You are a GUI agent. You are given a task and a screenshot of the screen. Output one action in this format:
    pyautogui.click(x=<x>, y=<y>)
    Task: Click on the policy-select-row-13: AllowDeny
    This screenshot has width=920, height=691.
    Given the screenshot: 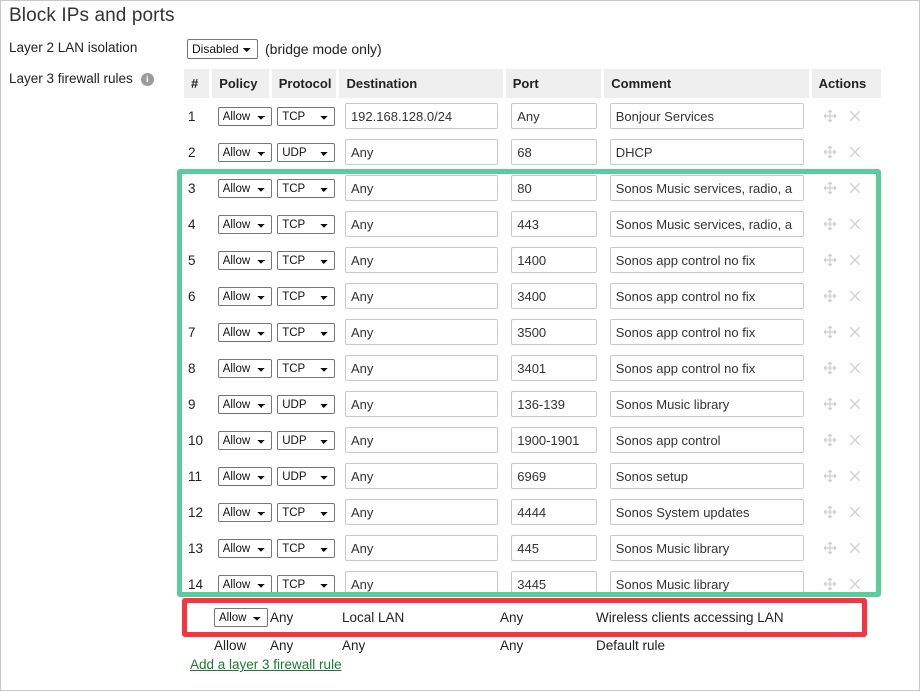 What is the action you would take?
    pyautogui.click(x=244, y=548)
    